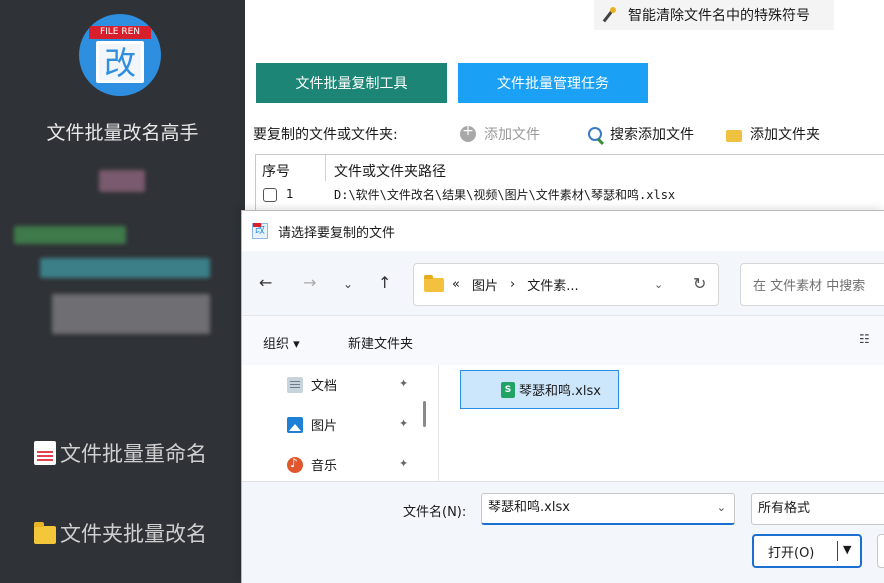 Image resolution: width=884 pixels, height=583 pixels. I want to click on document-icon, so click(45, 453).